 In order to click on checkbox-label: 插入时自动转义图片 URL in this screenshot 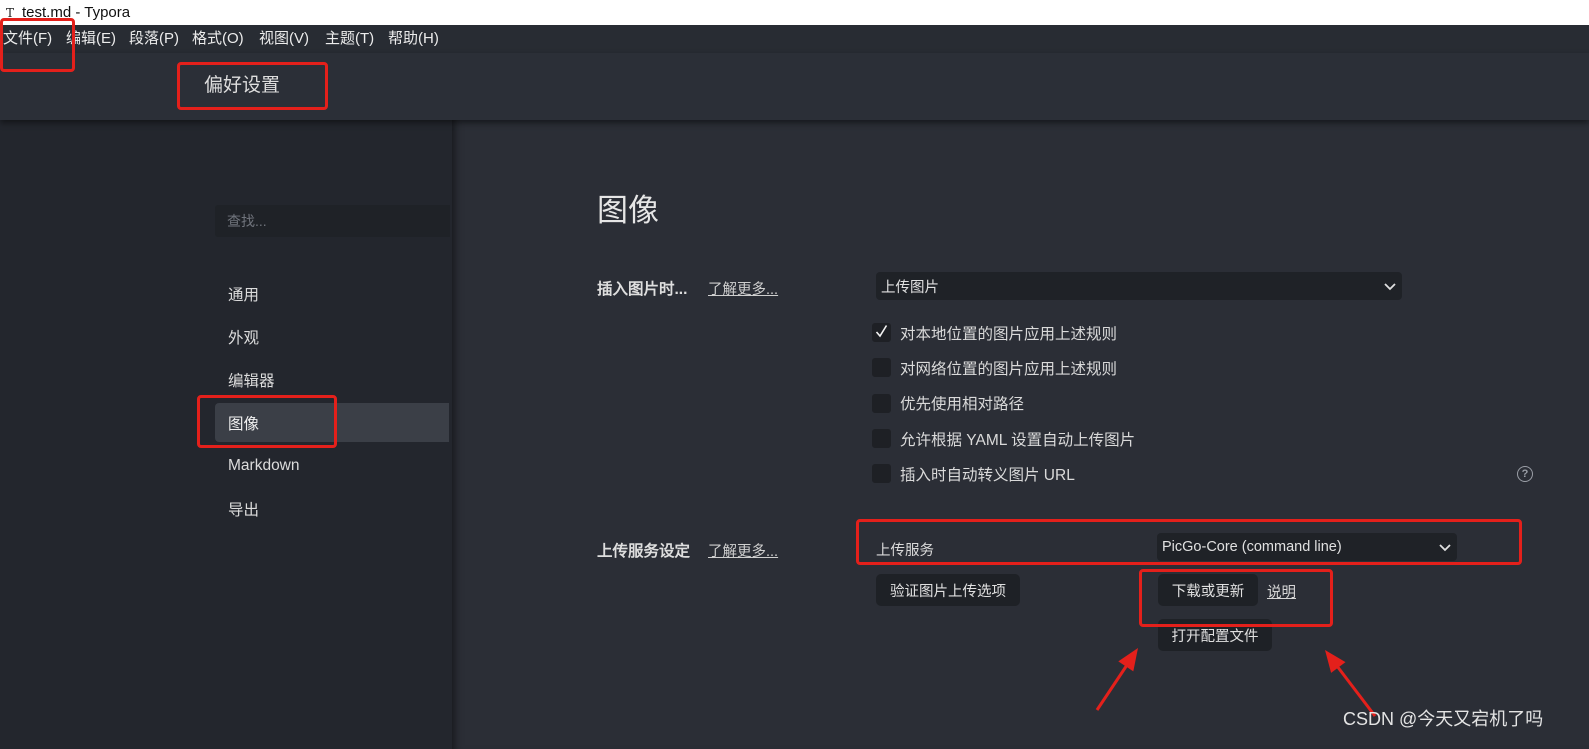, I will do `click(987, 475)`.